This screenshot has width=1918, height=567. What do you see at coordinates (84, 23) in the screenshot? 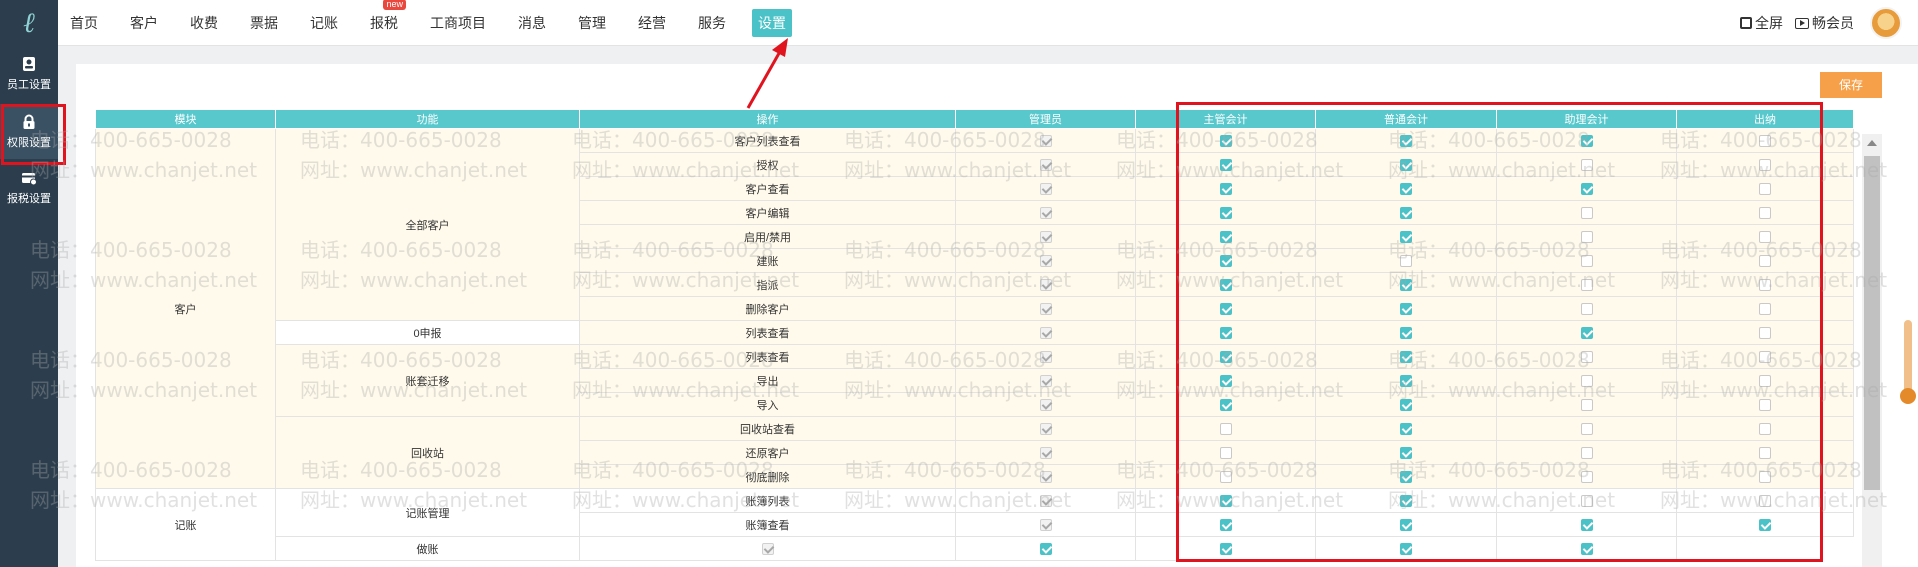
I see `nav-home: 首页` at bounding box center [84, 23].